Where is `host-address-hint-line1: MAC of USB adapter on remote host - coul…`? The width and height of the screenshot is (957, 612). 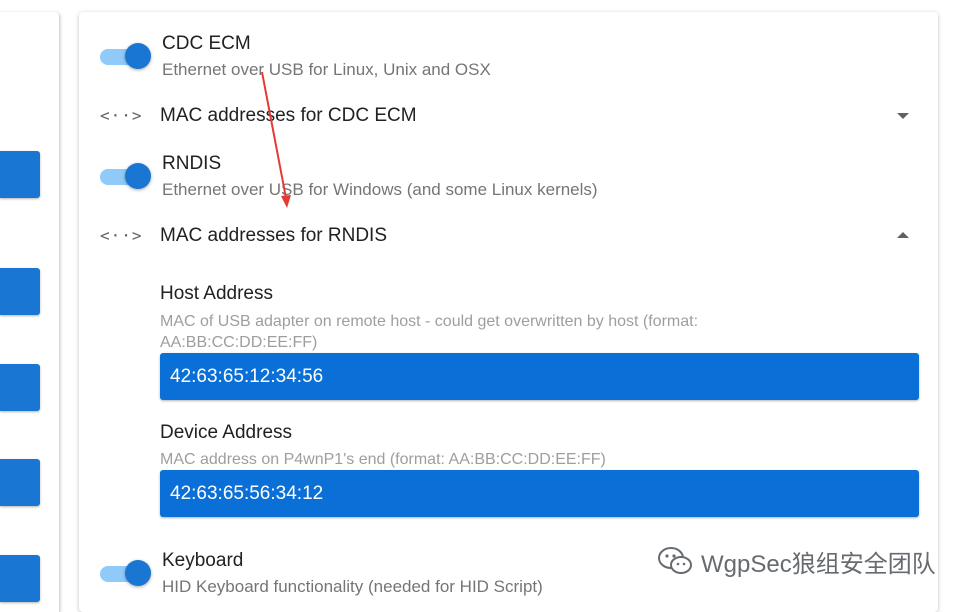 host-address-hint-line1: MAC of USB adapter on remote host - coul… is located at coordinates (429, 321).